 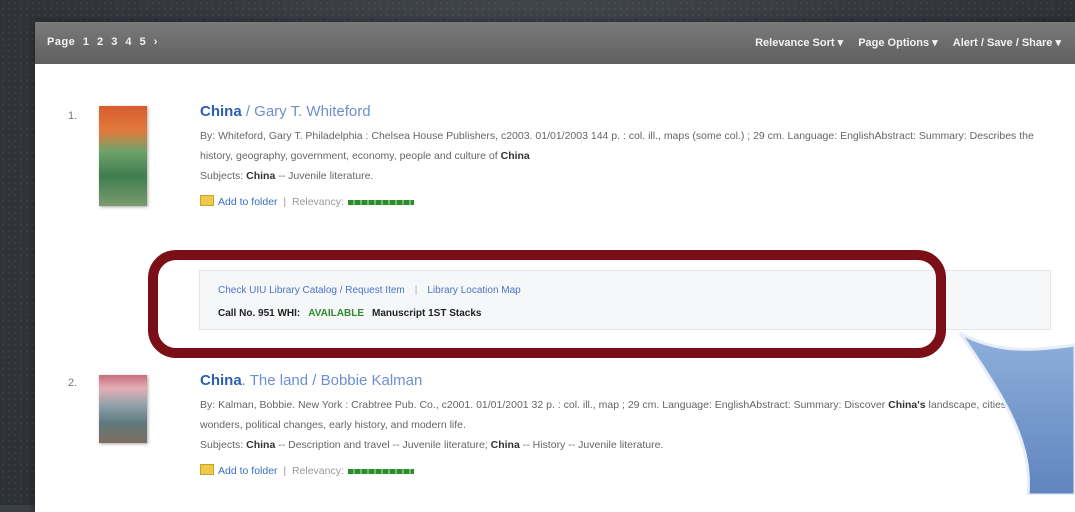 I want to click on result-subjects: Subjects: China -- Juvenile literature., so click(x=287, y=176).